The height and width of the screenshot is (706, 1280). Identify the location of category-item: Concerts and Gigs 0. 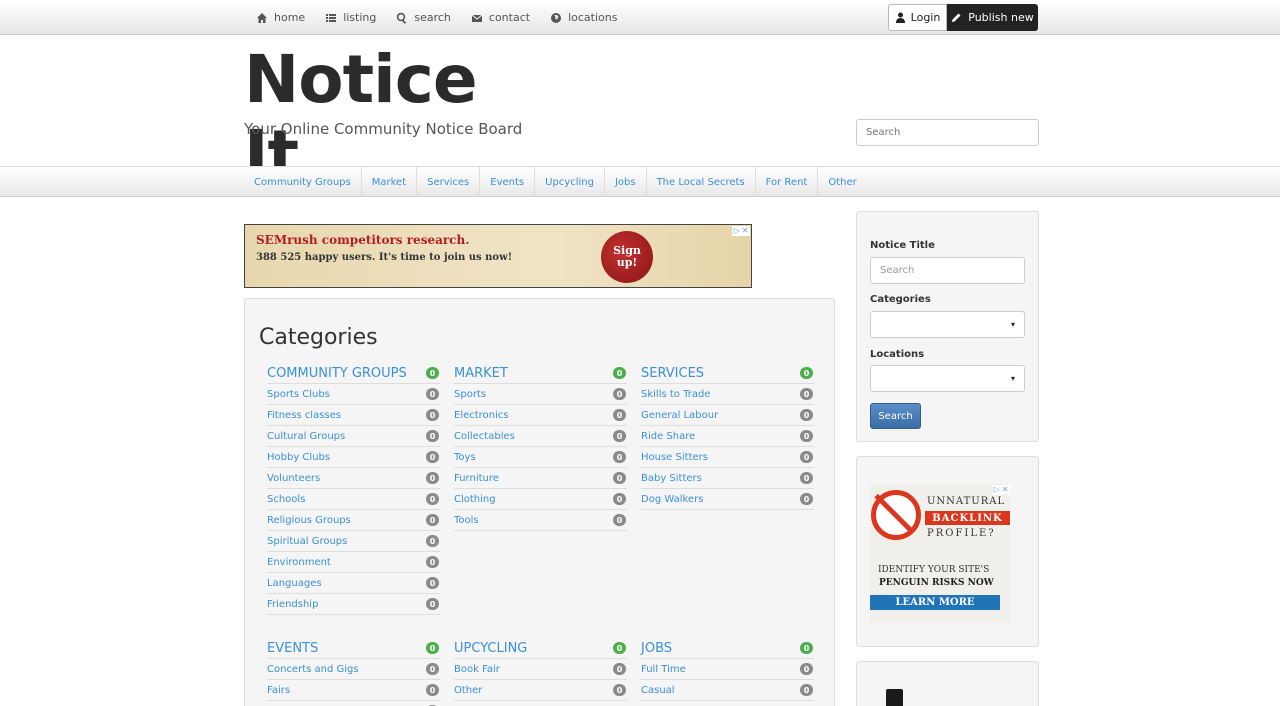
(353, 669).